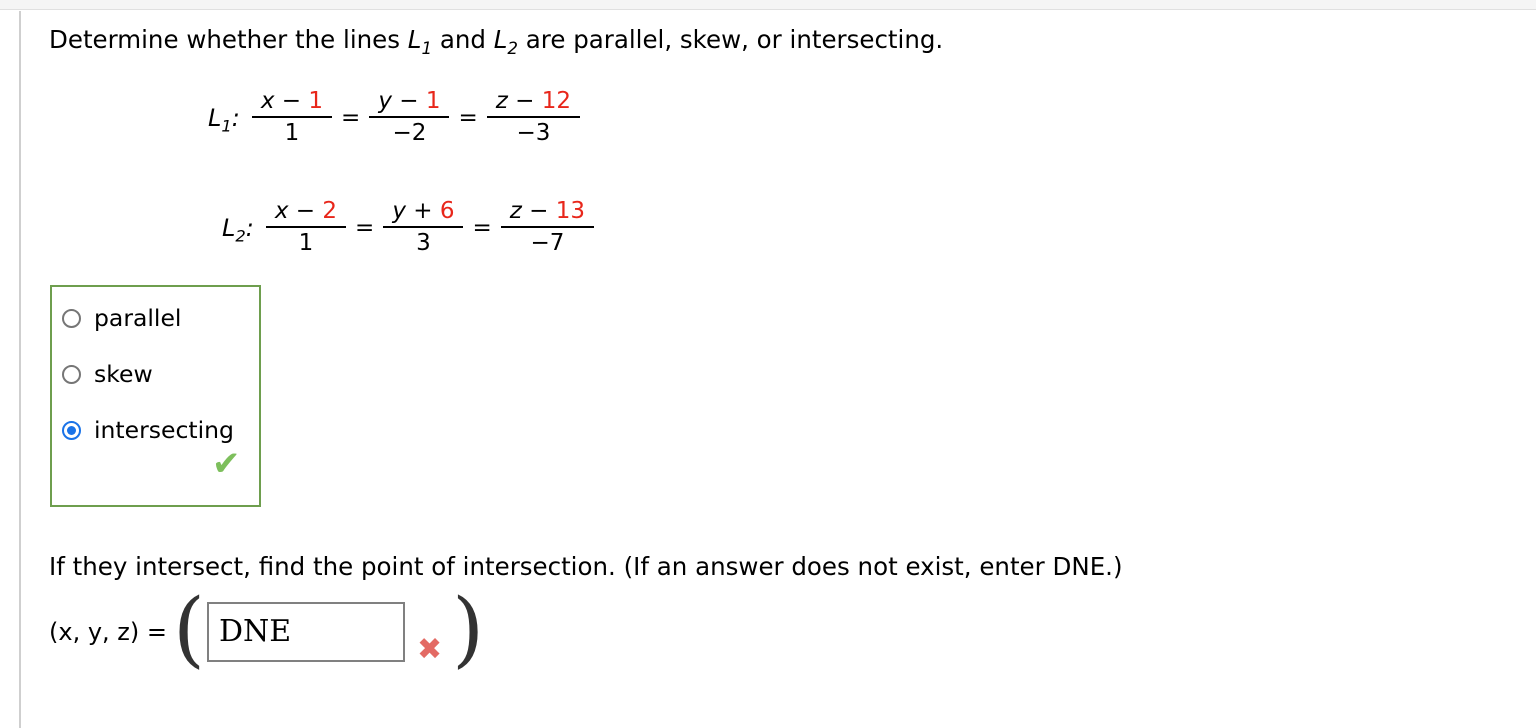 This screenshot has width=1536, height=728. Describe the element at coordinates (423, 227) in the screenshot. I see `equation-2-fraction-y: y + 6 3` at that location.